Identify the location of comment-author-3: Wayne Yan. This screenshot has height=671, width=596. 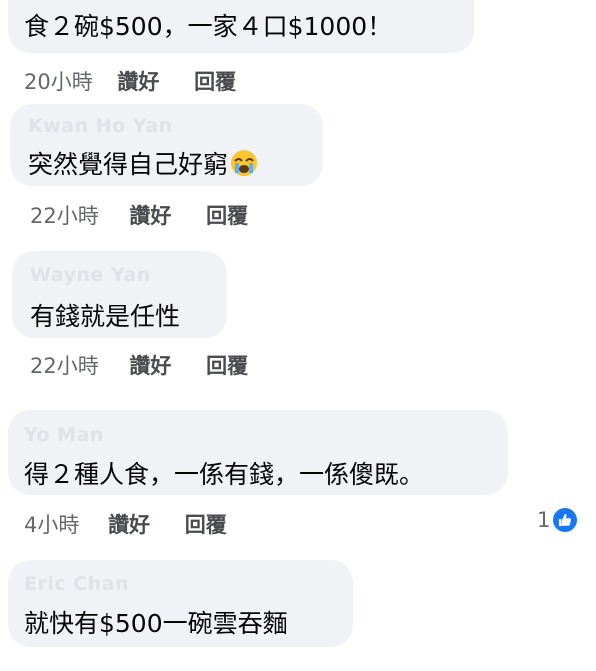
(90, 275).